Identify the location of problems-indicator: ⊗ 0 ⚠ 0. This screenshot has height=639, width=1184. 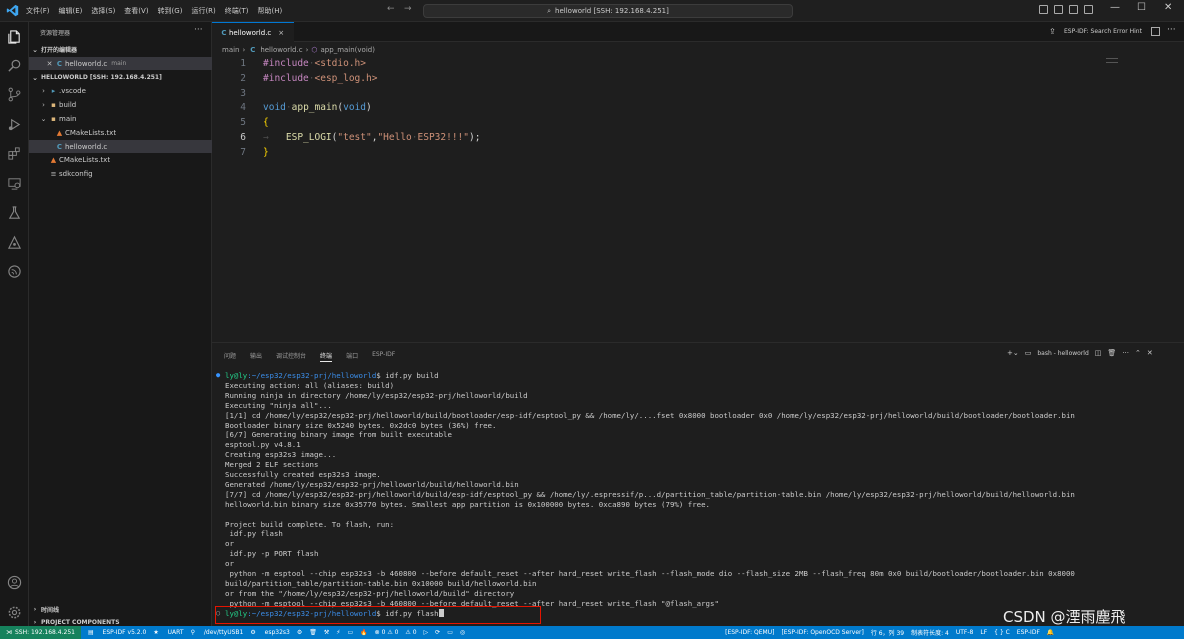
(387, 632).